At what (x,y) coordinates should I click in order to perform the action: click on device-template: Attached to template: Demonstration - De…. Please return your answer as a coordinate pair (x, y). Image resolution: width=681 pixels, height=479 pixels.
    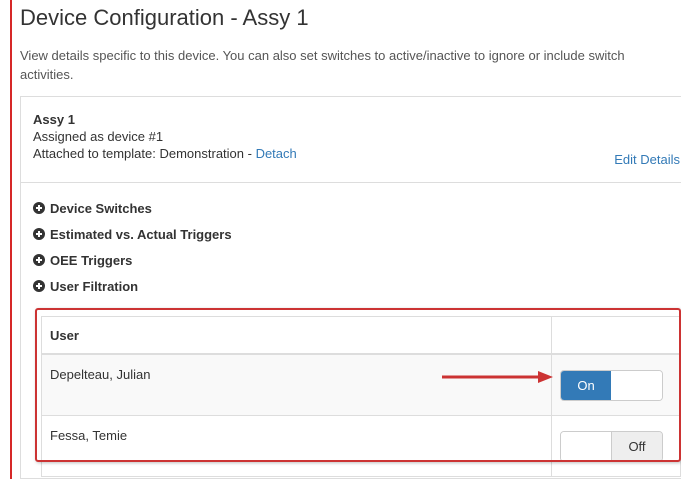
    Looking at the image, I should click on (357, 153).